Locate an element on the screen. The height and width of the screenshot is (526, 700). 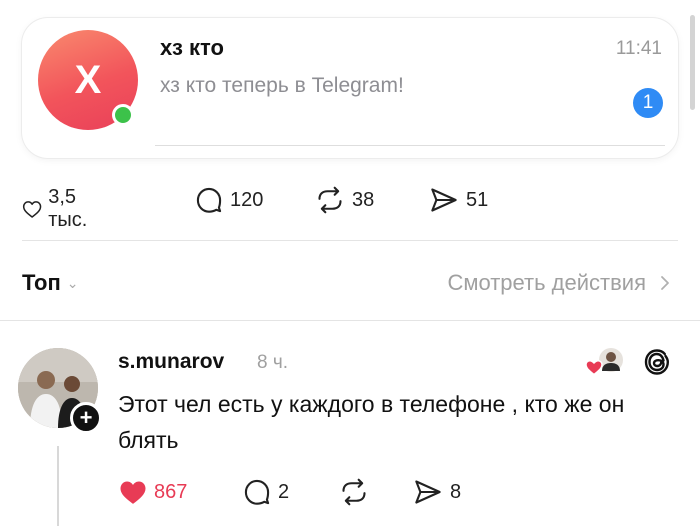
post-like-button: 3,5 тыс. is located at coordinates (59, 209).